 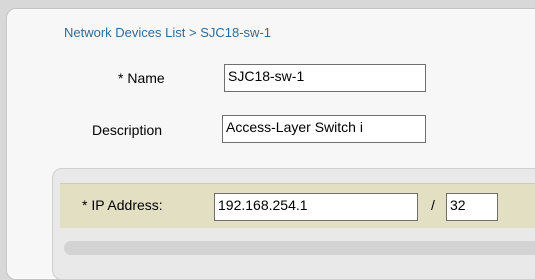 What do you see at coordinates (325, 78) in the screenshot?
I see `name-field: SJC18-sw-1` at bounding box center [325, 78].